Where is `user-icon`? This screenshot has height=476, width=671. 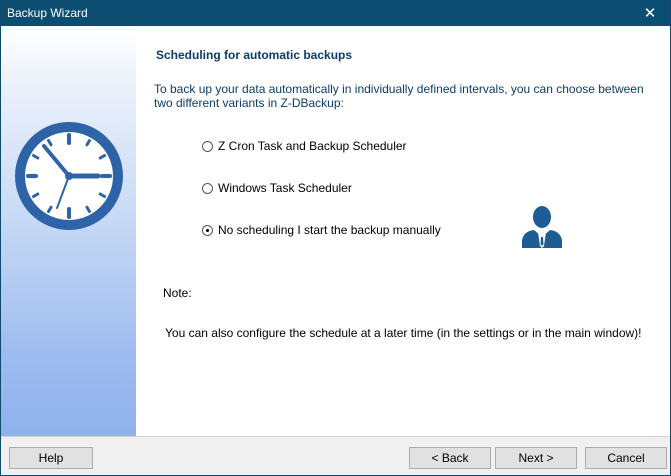
user-icon is located at coordinates (542, 227).